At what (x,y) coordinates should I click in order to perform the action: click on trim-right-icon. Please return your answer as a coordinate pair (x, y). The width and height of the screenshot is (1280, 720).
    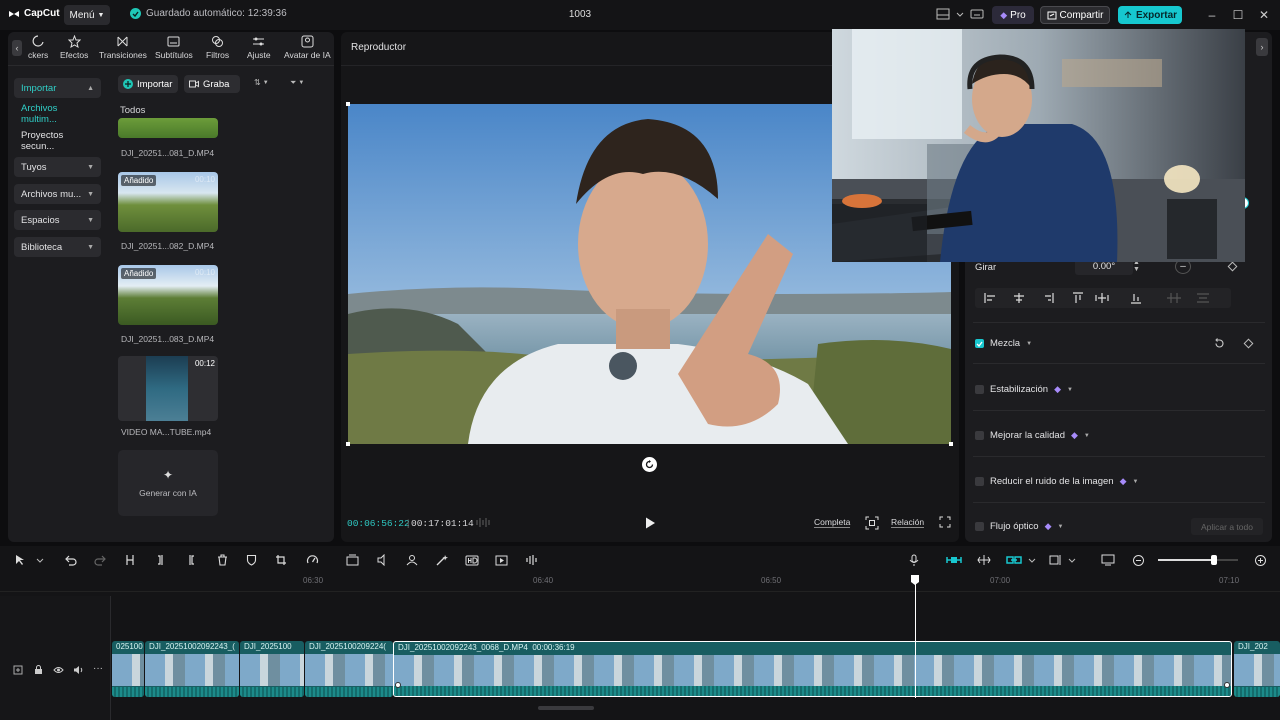
    Looking at the image, I should click on (191, 560).